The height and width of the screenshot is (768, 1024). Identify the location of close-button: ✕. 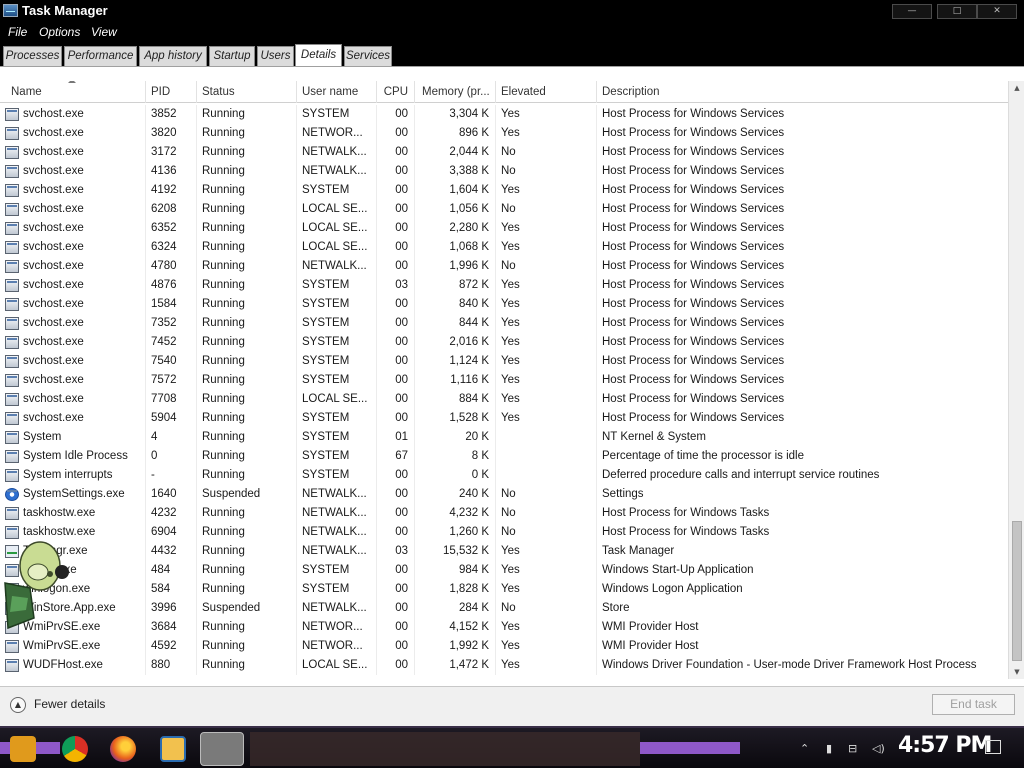
(997, 11).